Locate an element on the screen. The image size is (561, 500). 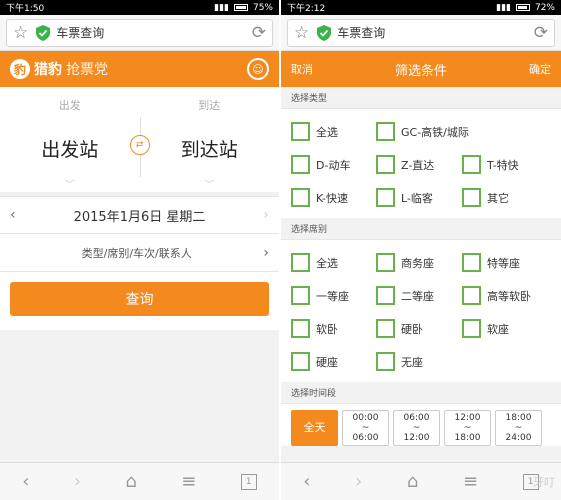
confirm-button: 确定 is located at coordinates (540, 69).